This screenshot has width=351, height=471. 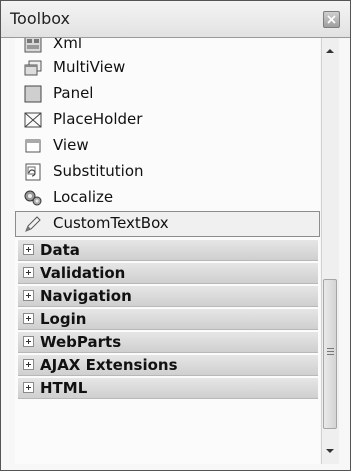 What do you see at coordinates (83, 197) in the screenshot?
I see `toolbox-item-label: Localize` at bounding box center [83, 197].